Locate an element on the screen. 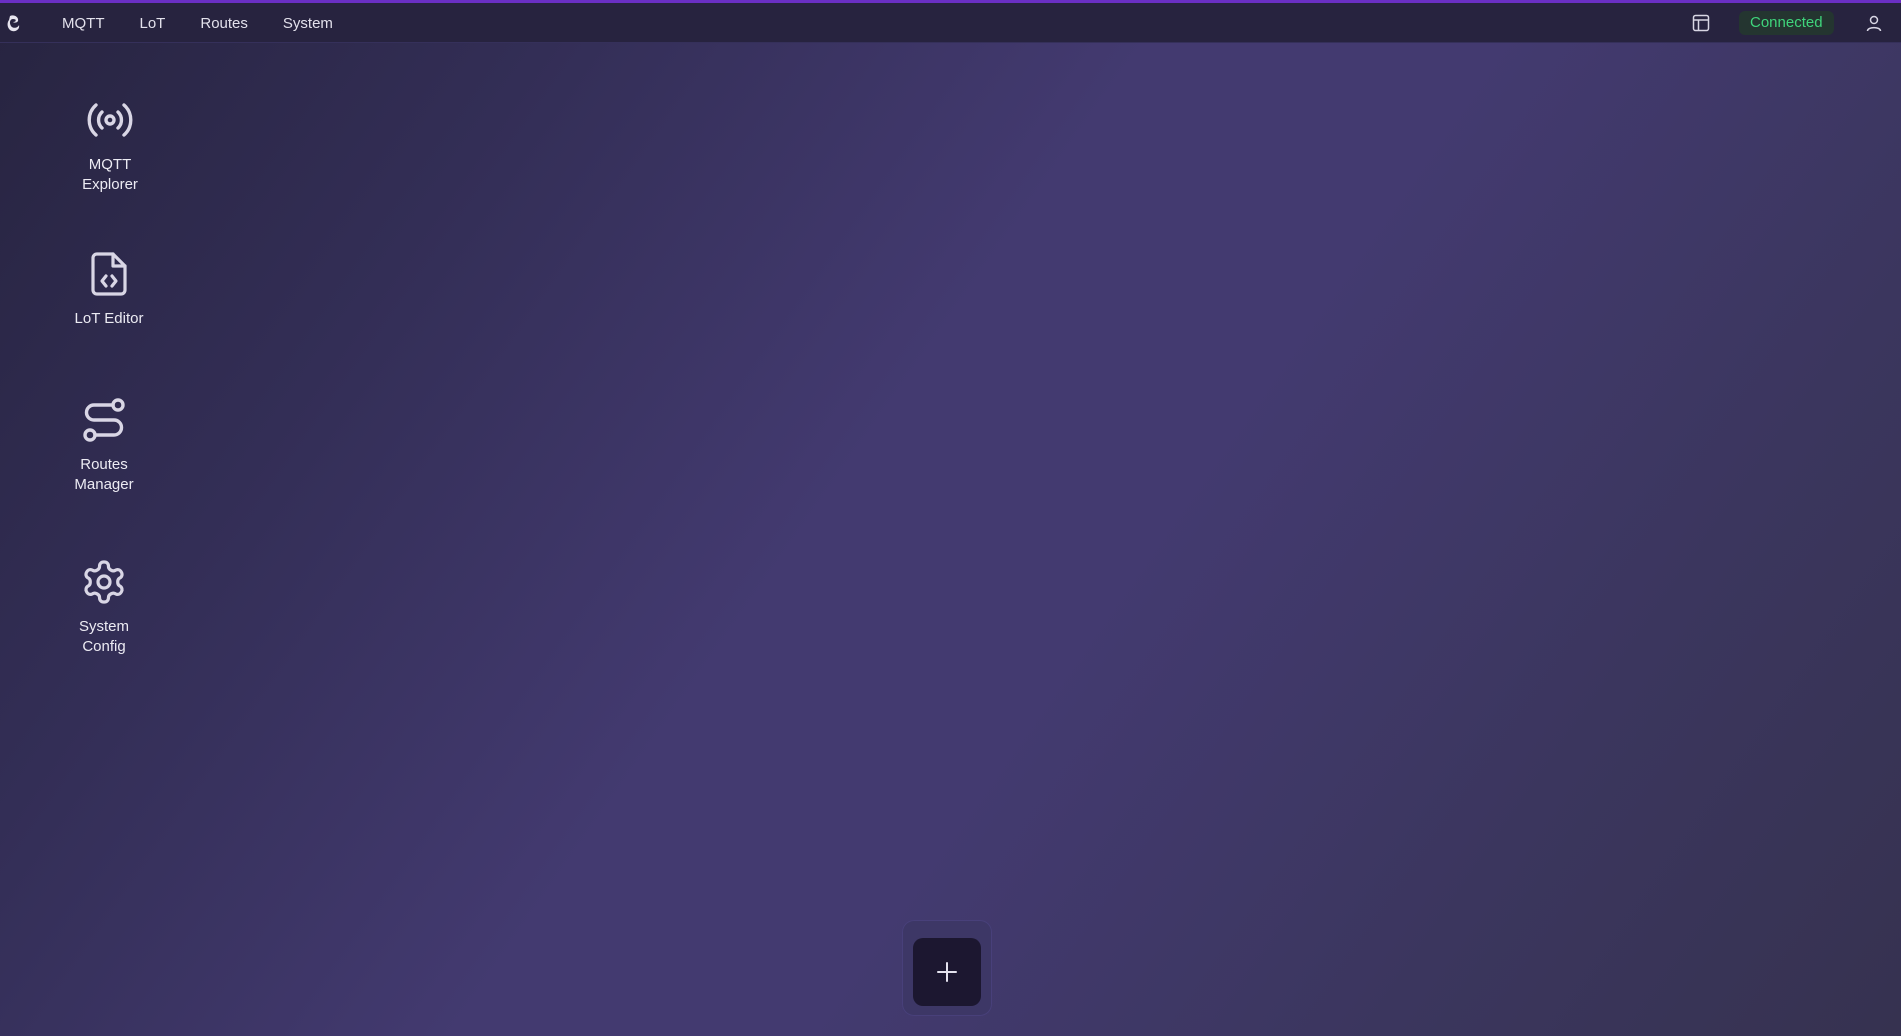 The height and width of the screenshot is (1036, 1901). gear-icon is located at coordinates (104, 582).